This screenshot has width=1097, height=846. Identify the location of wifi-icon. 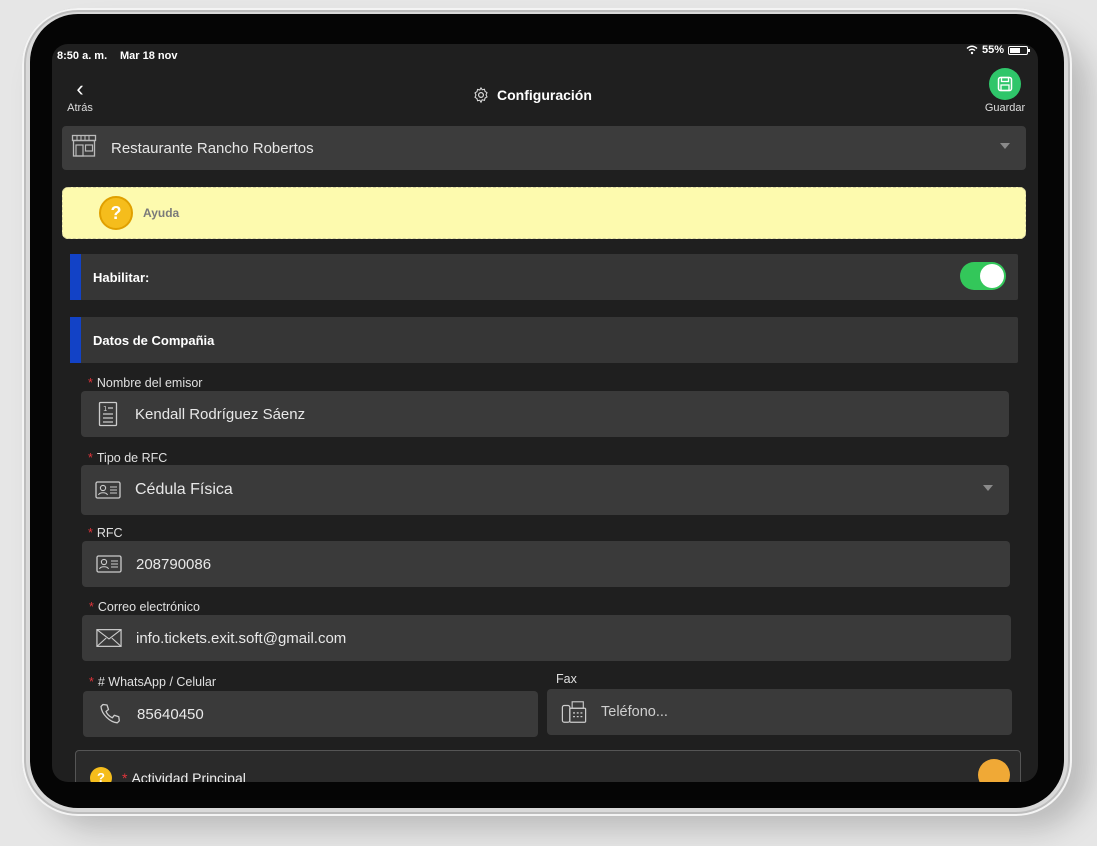
(972, 50).